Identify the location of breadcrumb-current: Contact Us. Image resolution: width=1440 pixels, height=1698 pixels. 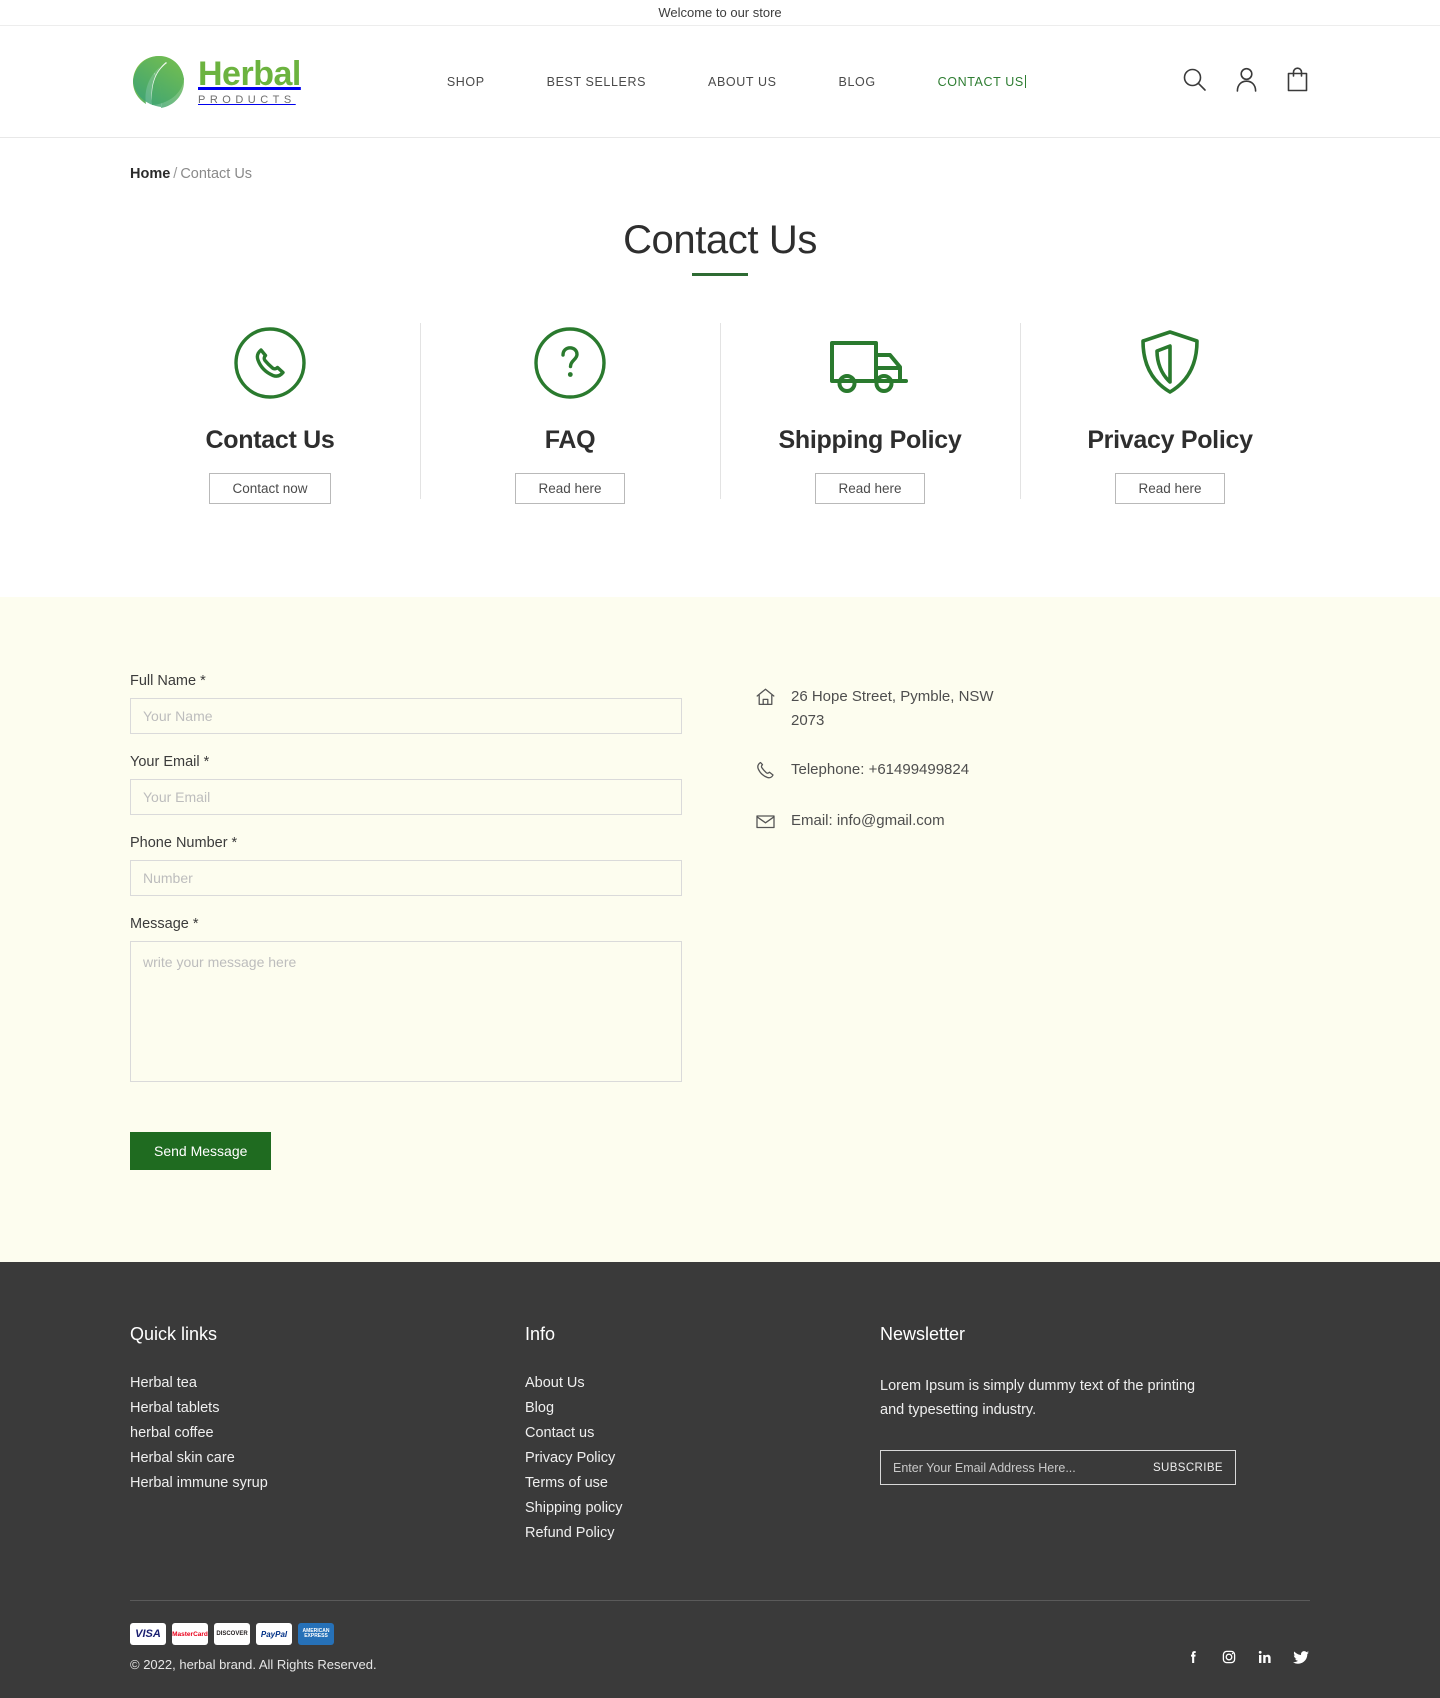
(216, 174).